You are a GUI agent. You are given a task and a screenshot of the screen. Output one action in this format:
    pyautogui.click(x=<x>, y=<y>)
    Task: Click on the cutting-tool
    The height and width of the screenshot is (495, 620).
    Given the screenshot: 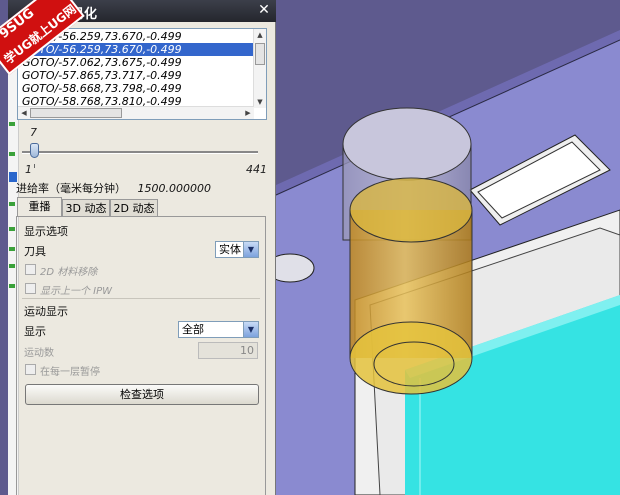 What is the action you would take?
    pyautogui.click(x=411, y=286)
    